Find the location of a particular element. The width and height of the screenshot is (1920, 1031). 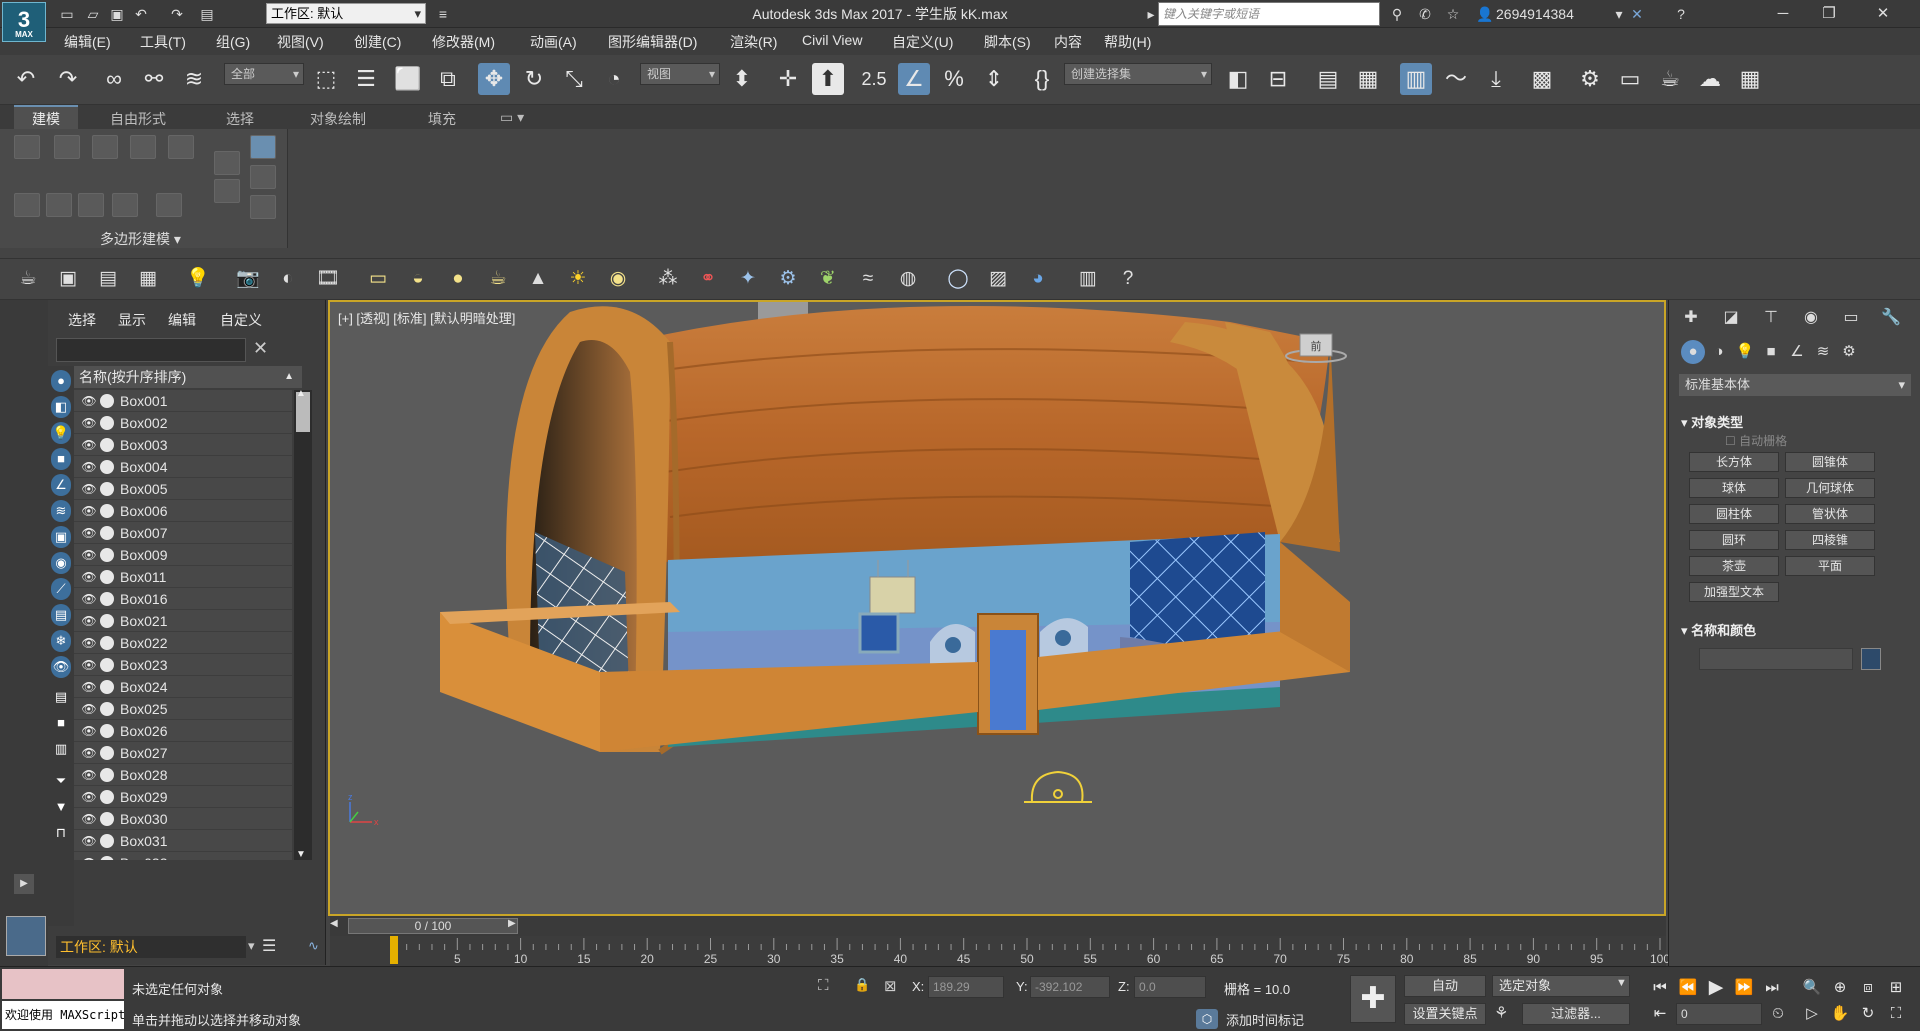

app-logo: 3 MAX is located at coordinates (24, 22).